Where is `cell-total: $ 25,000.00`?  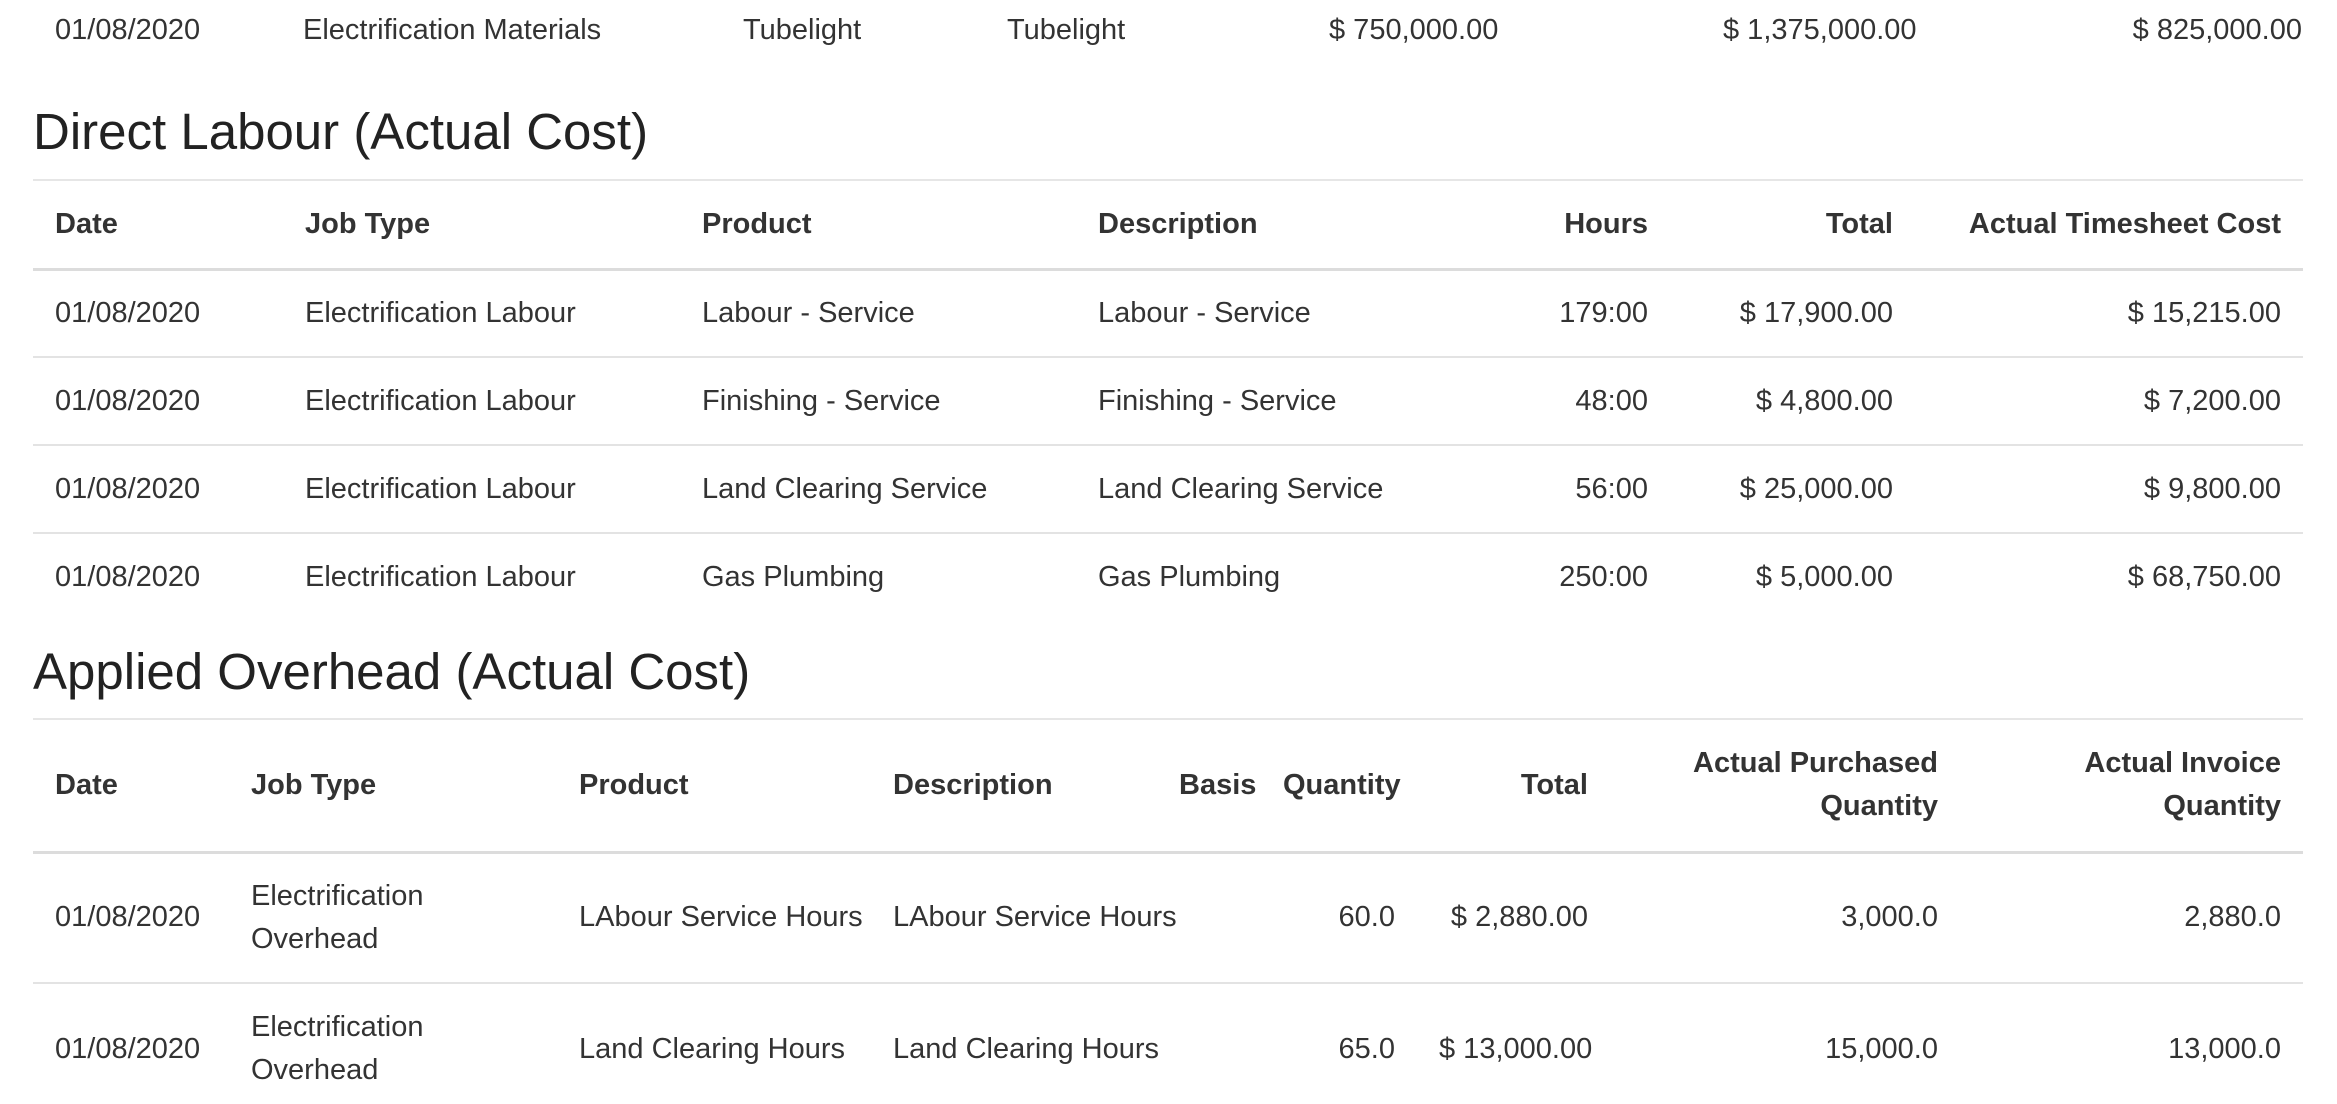
cell-total: $ 25,000.00 is located at coordinates (1816, 488).